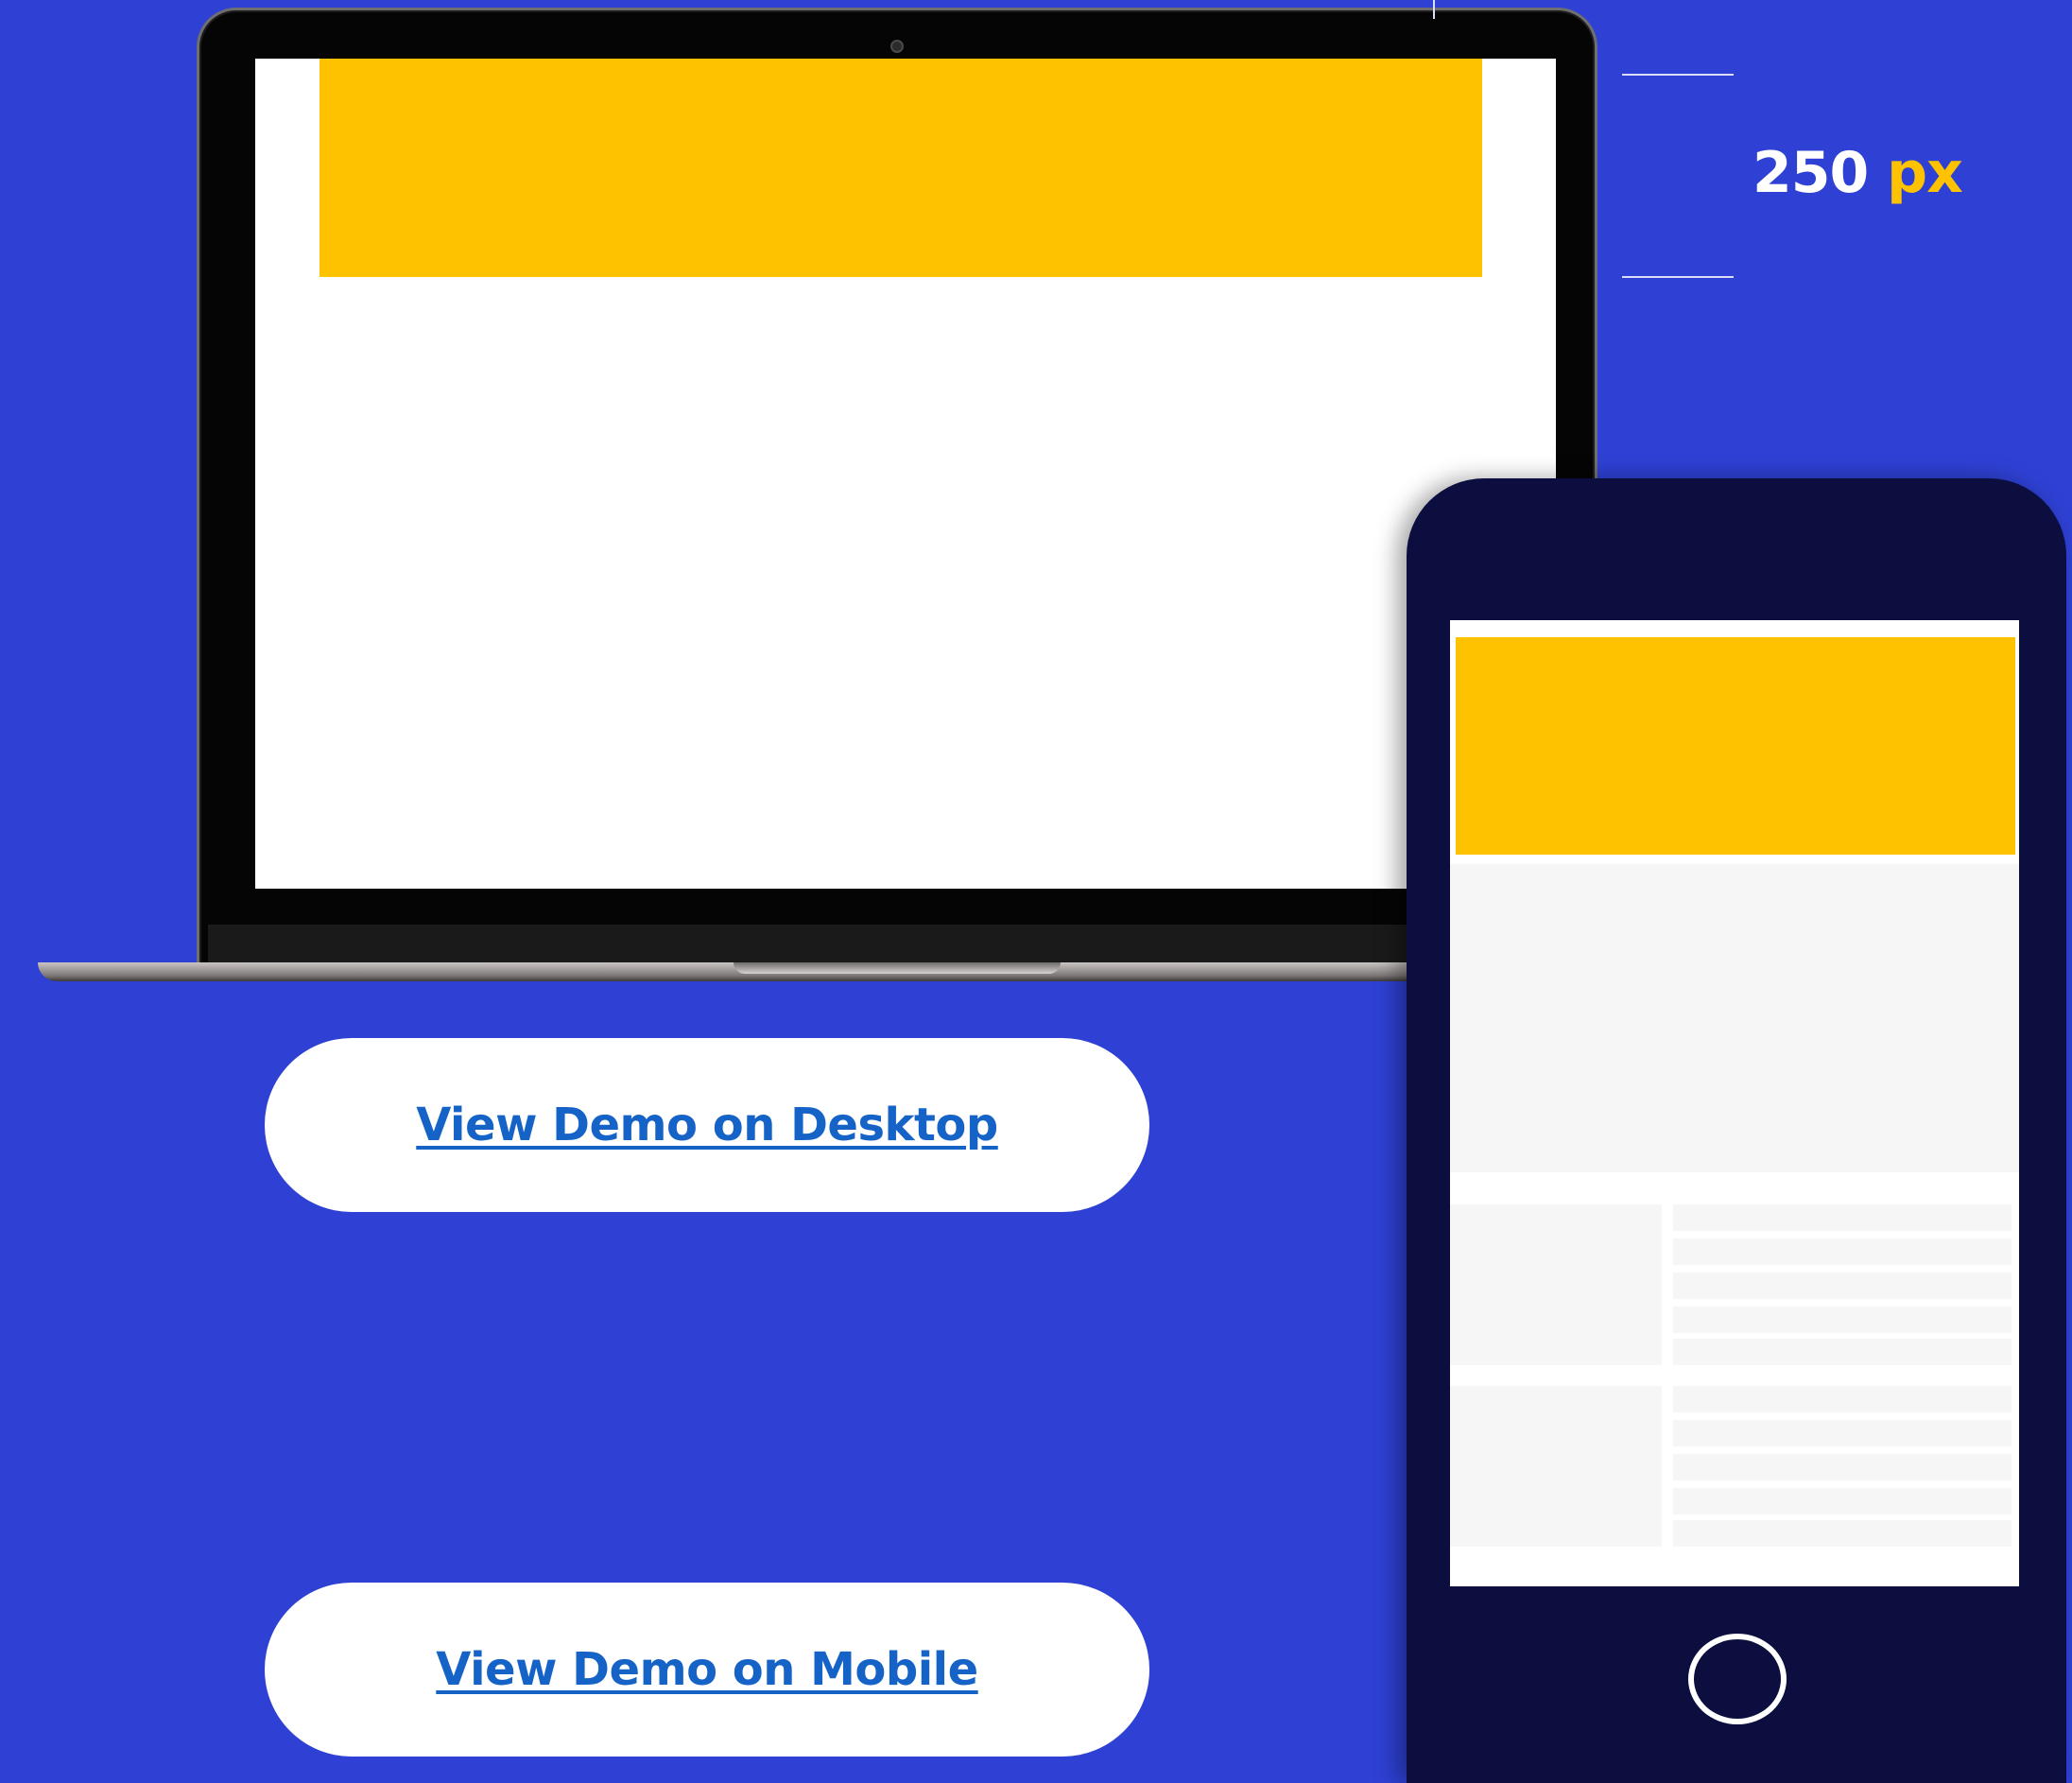  I want to click on phone-screen, so click(1735, 1103).